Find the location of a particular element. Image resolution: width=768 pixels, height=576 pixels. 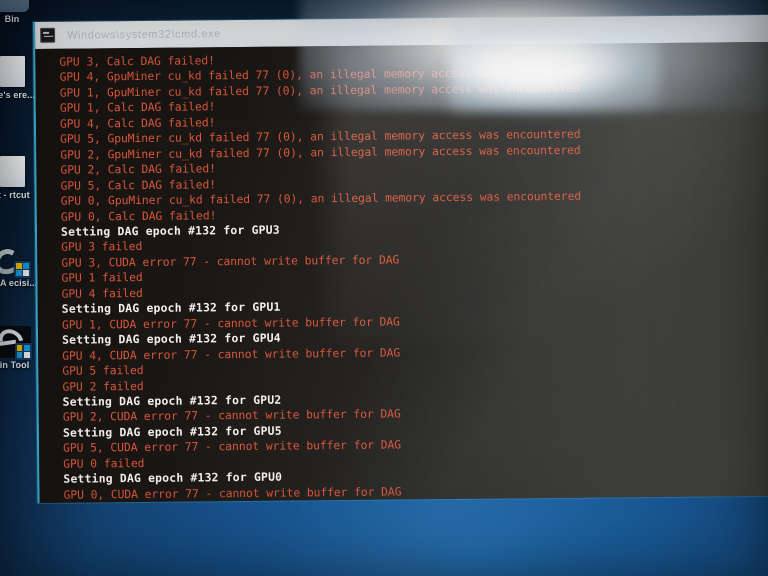

desktop-icon-recycle-bin: Bin is located at coordinates (21, 12).